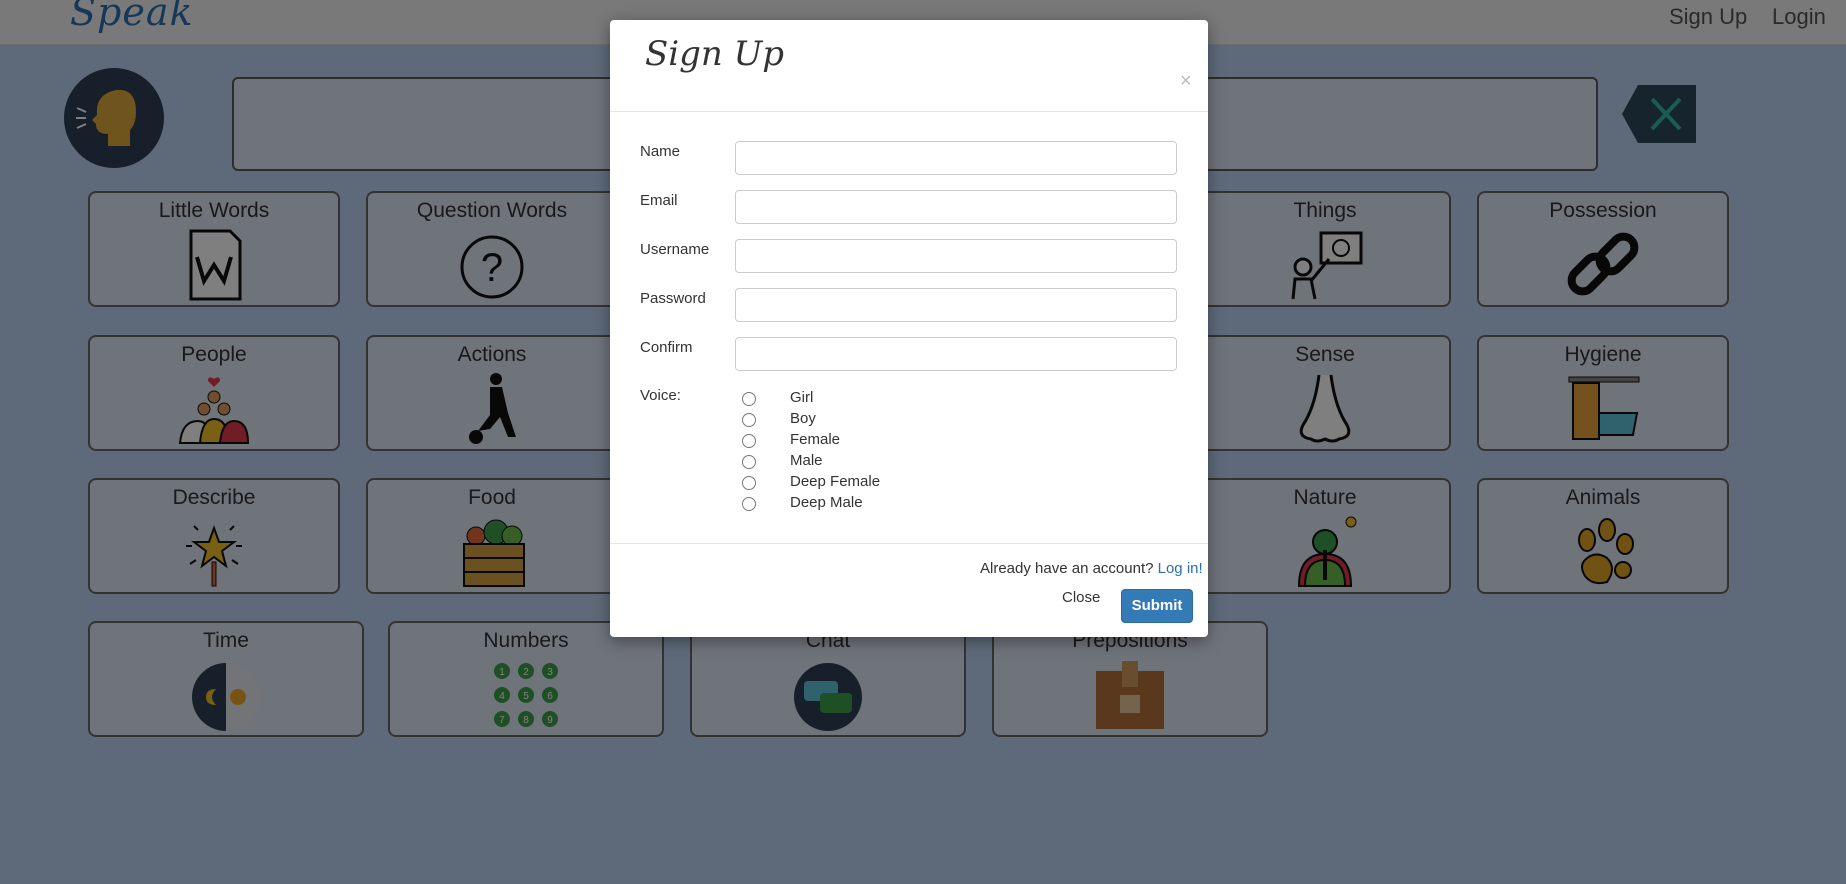  I want to click on username-label: Username, so click(675, 249).